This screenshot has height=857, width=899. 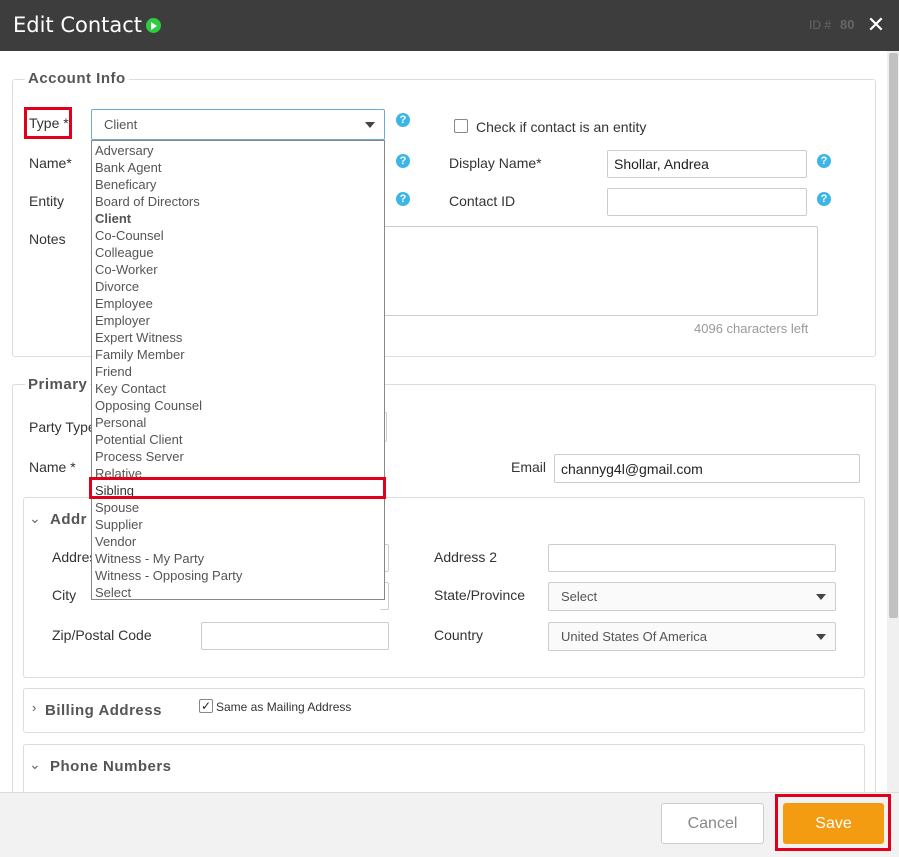 I want to click on dropdown-option: Relative, so click(x=118, y=473).